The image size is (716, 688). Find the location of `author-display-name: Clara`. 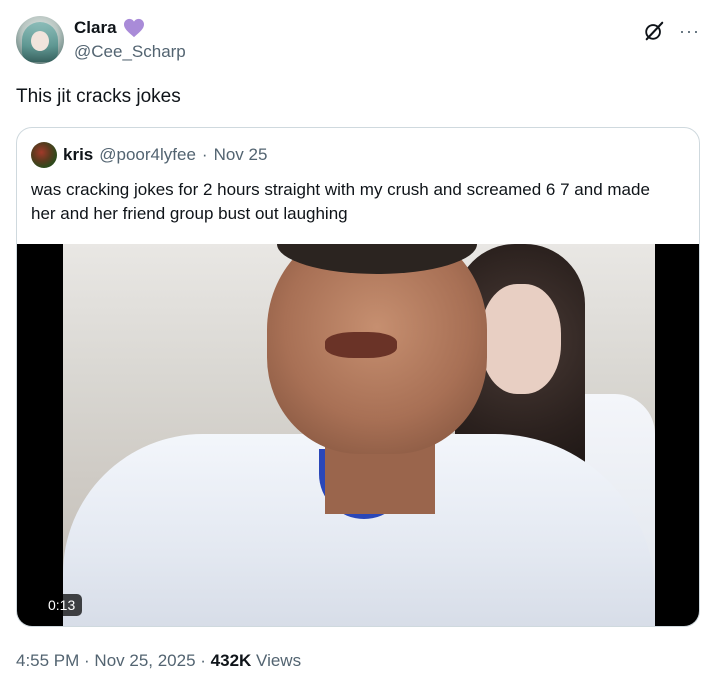

author-display-name: Clara is located at coordinates (95, 28).